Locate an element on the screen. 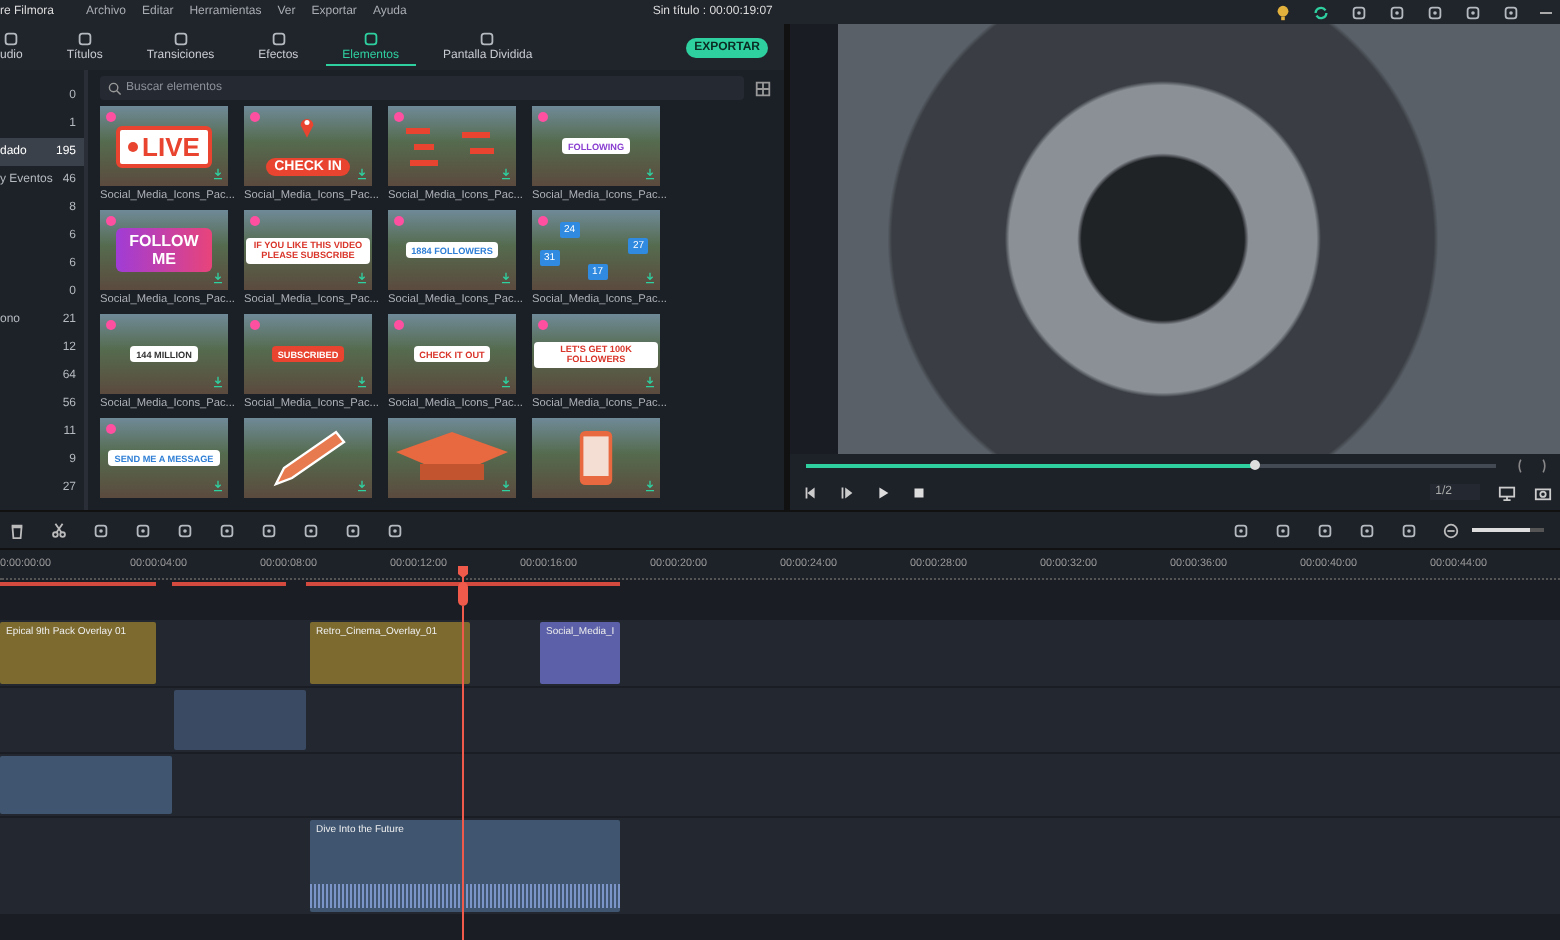  image-clip is located at coordinates (240, 720).